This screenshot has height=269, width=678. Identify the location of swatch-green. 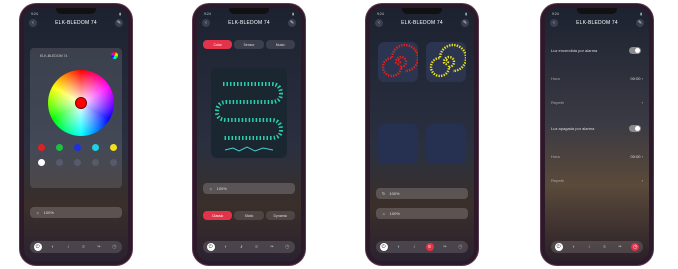
(59, 147).